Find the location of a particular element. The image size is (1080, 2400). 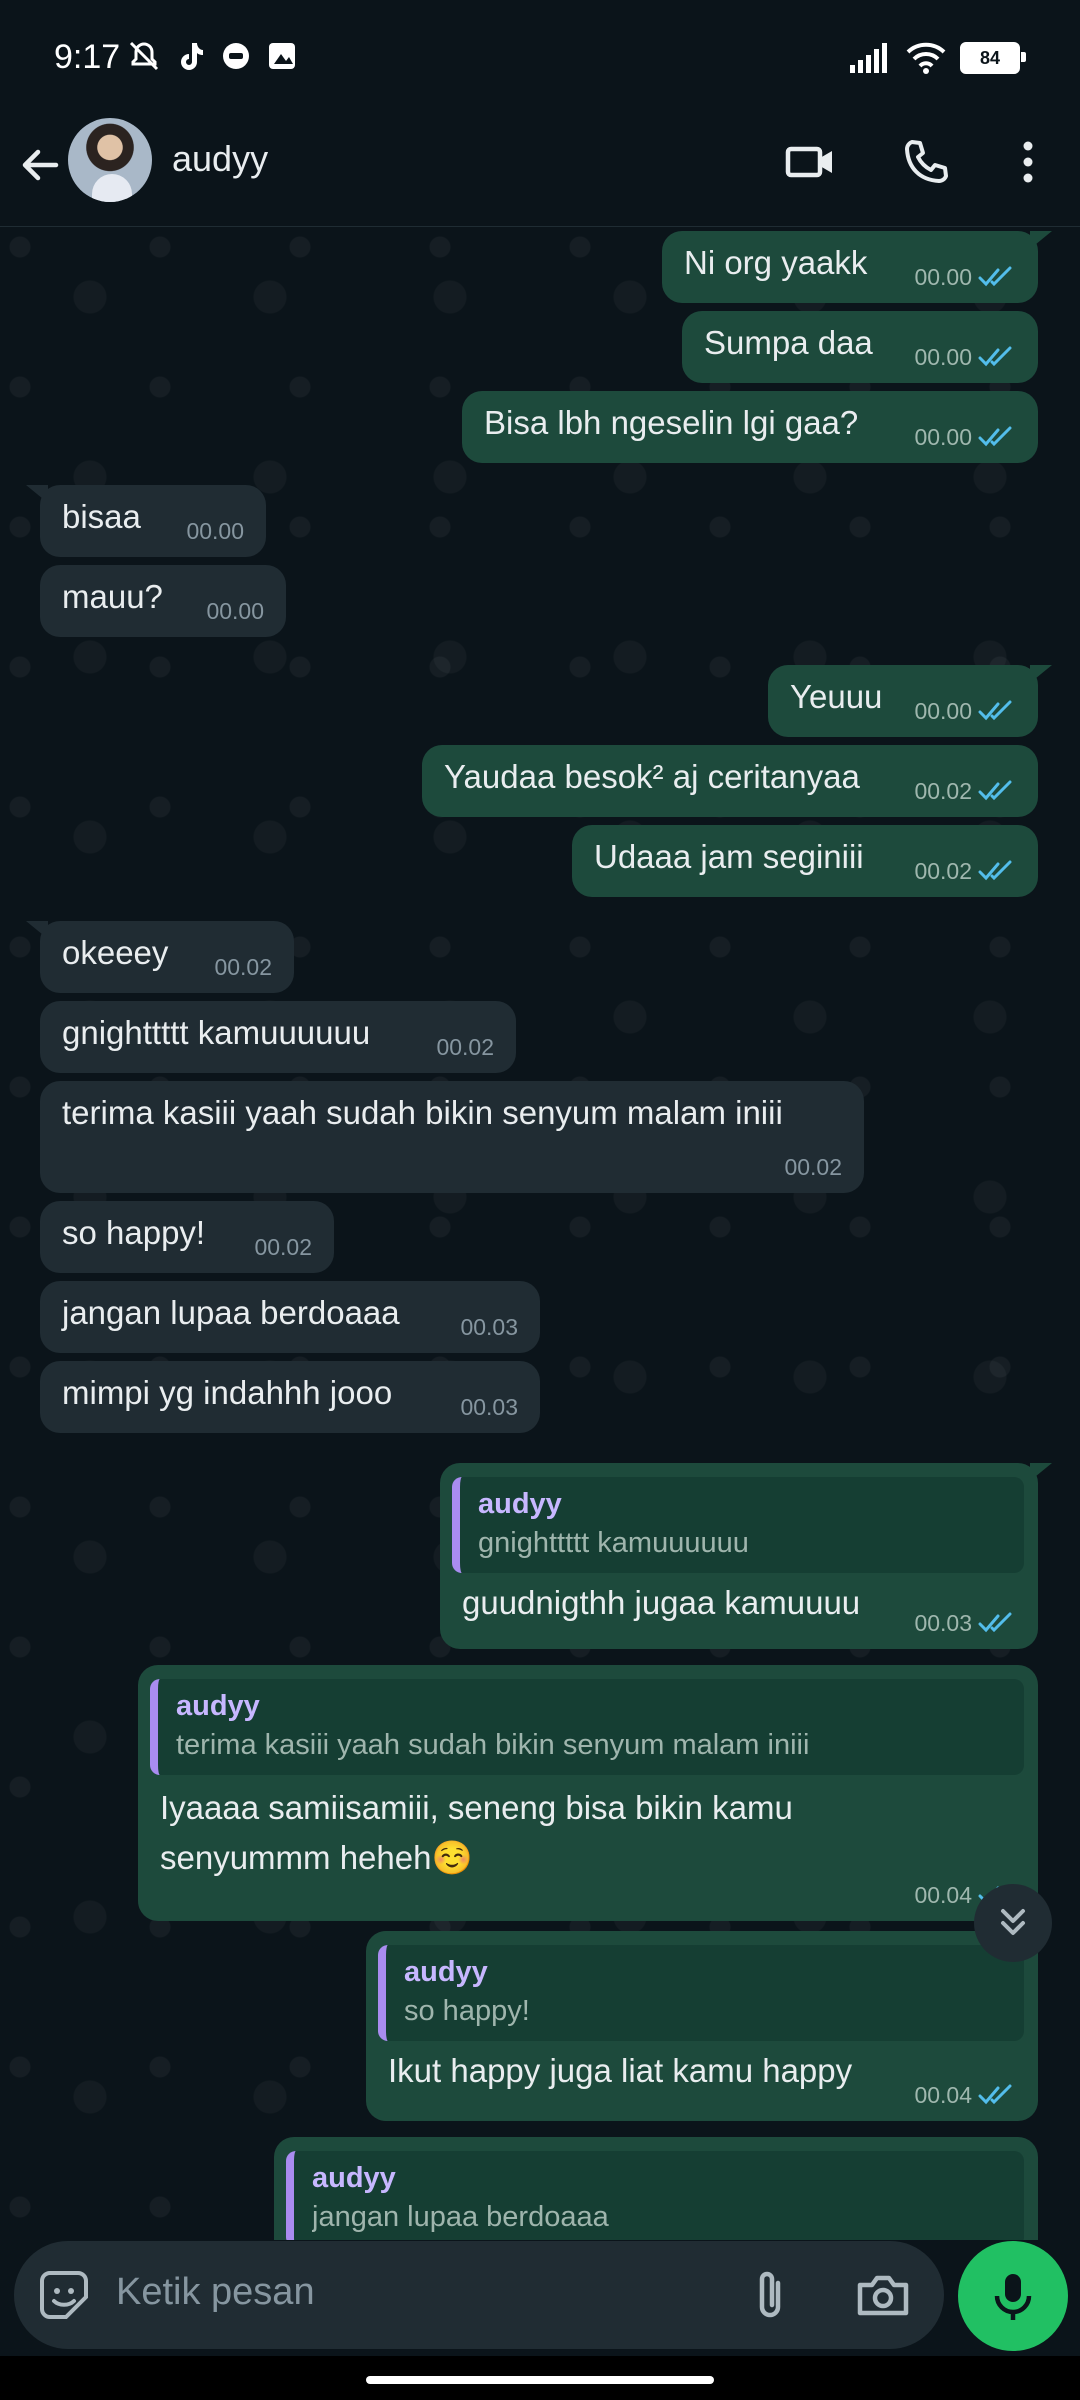

emoji-sticker-icon is located at coordinates (64, 2295).